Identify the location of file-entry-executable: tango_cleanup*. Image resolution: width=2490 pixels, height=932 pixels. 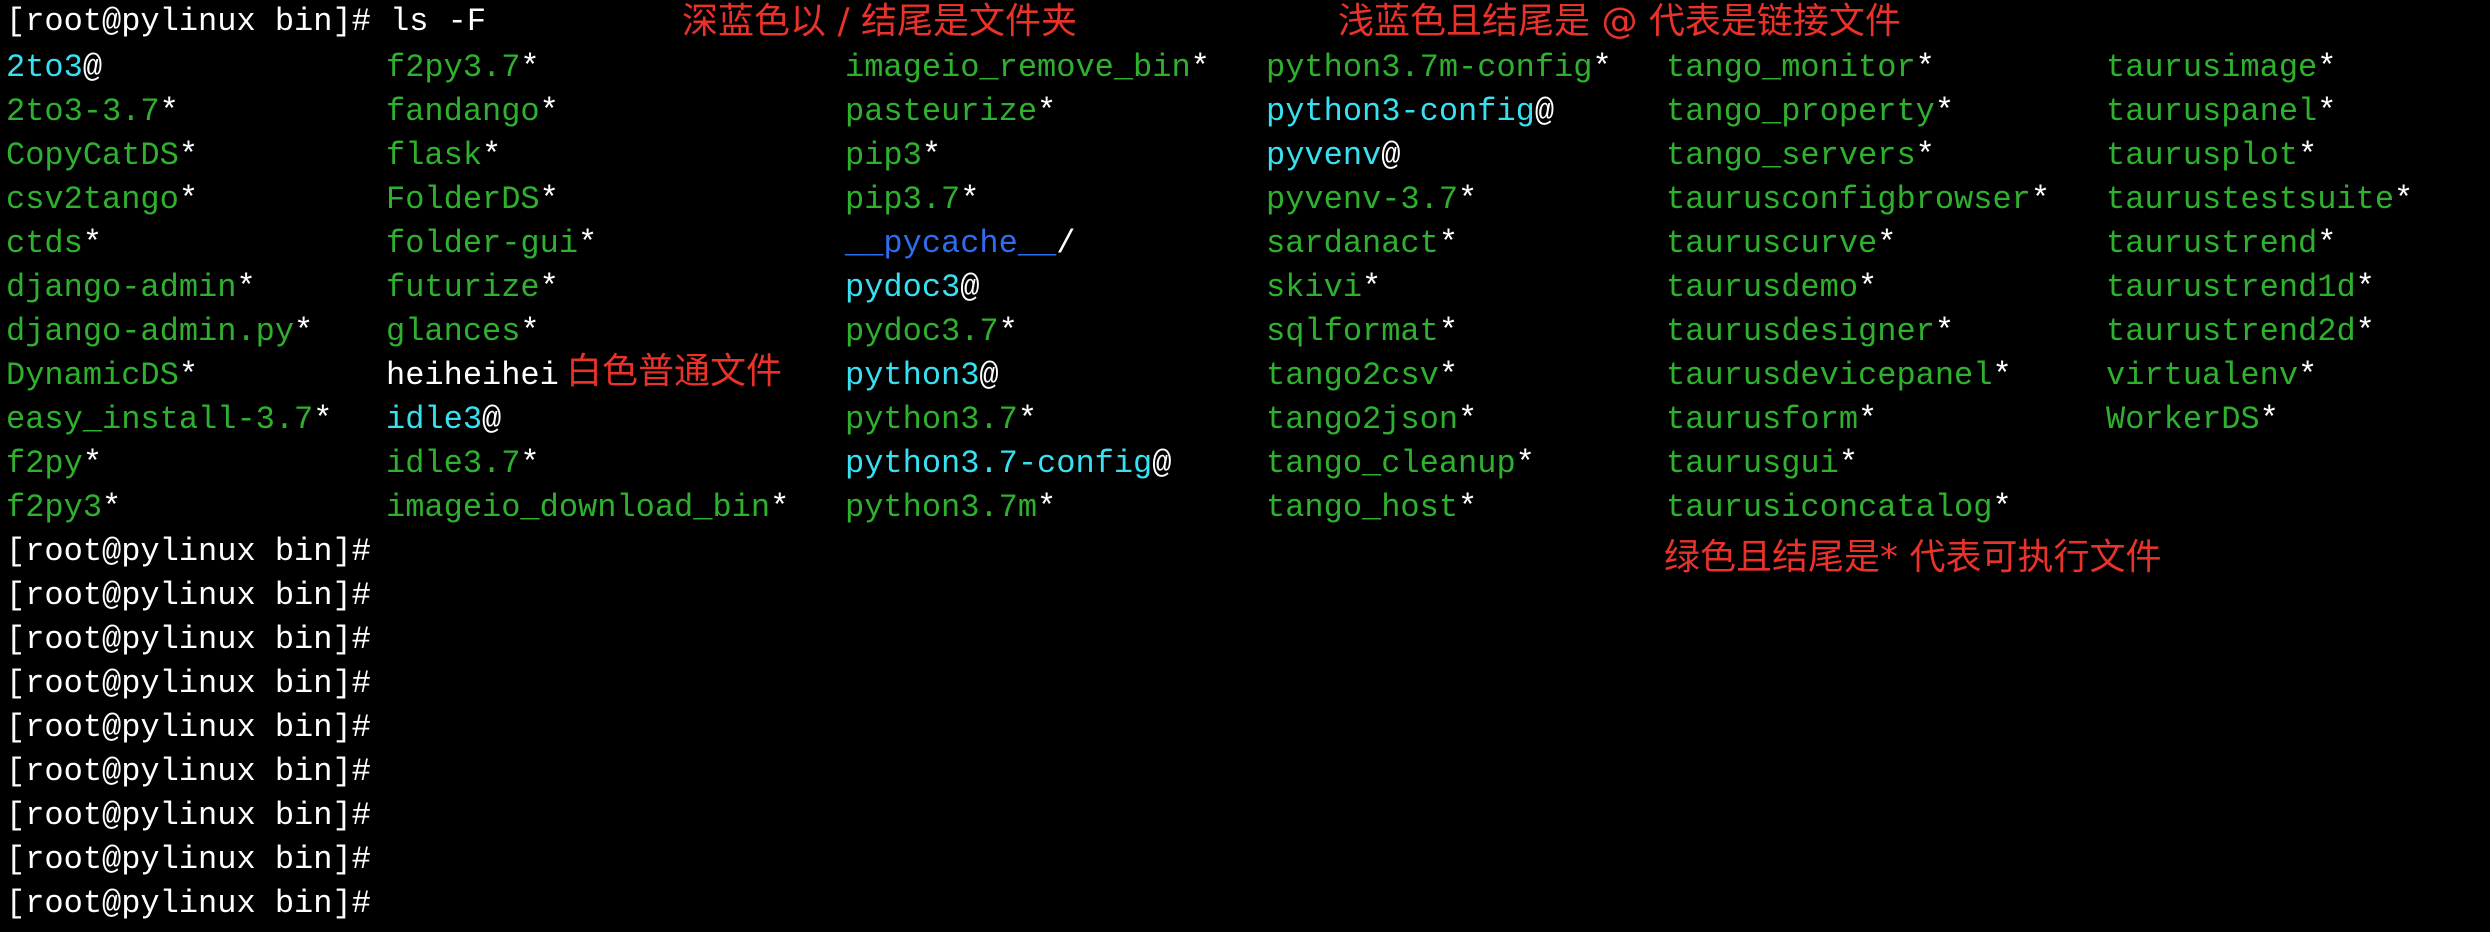
(1400, 464).